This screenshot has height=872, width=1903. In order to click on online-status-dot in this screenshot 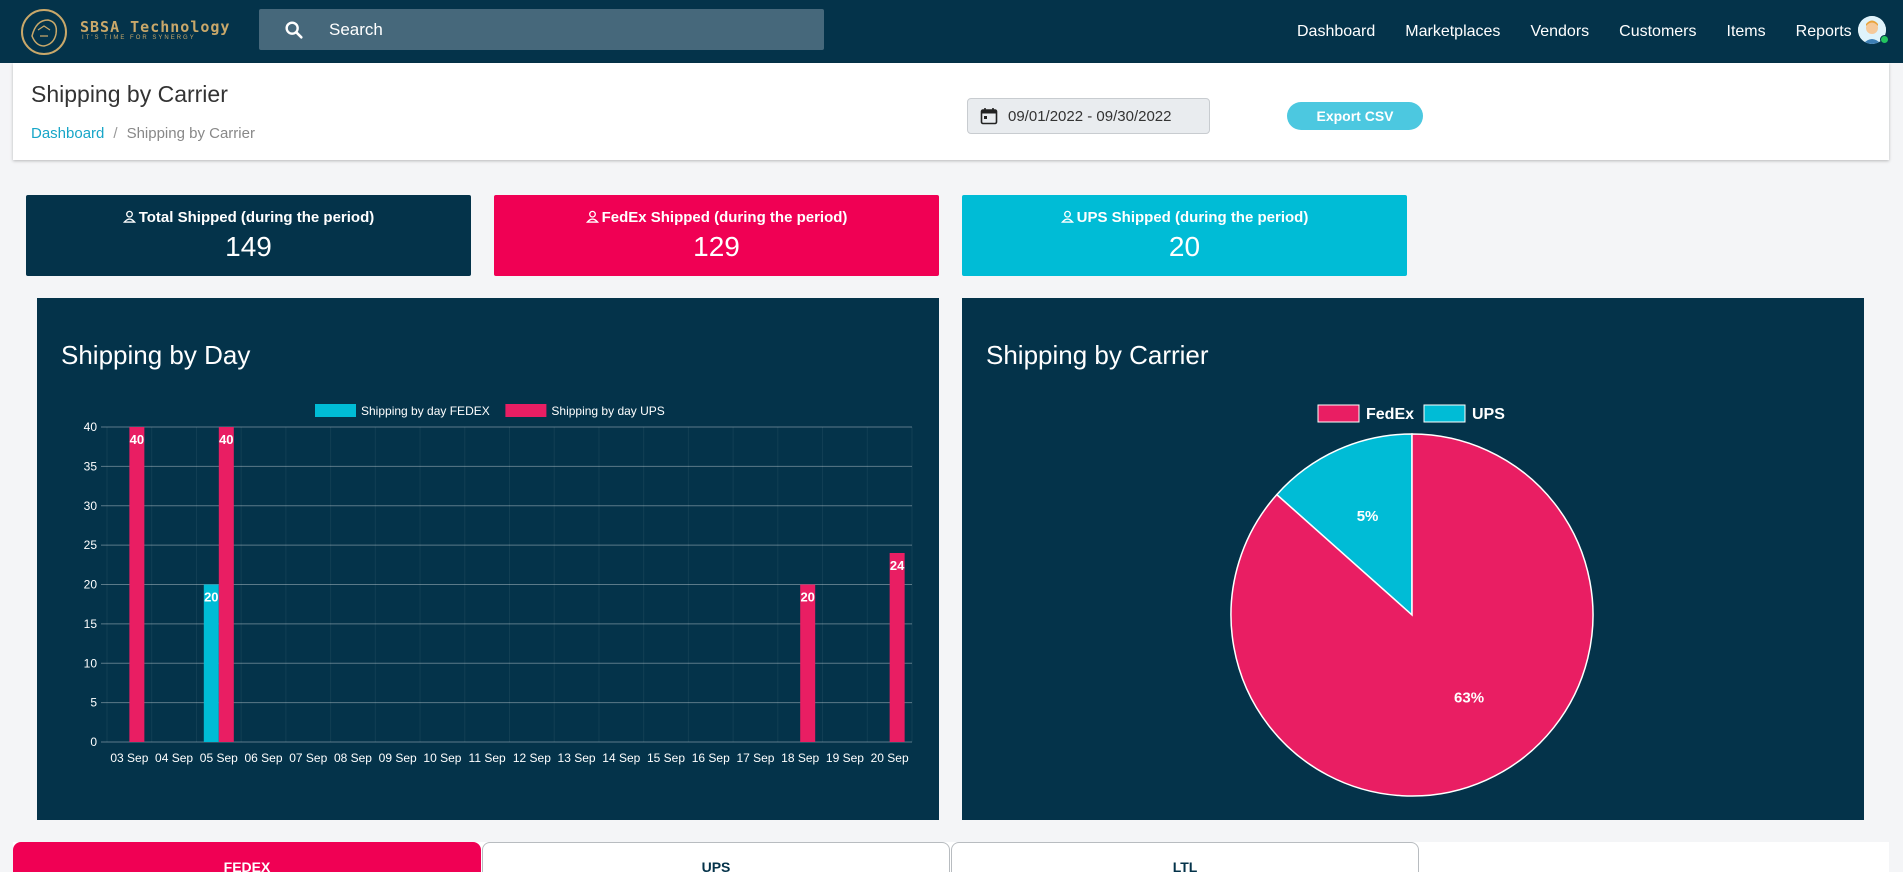, I will do `click(1884, 39)`.